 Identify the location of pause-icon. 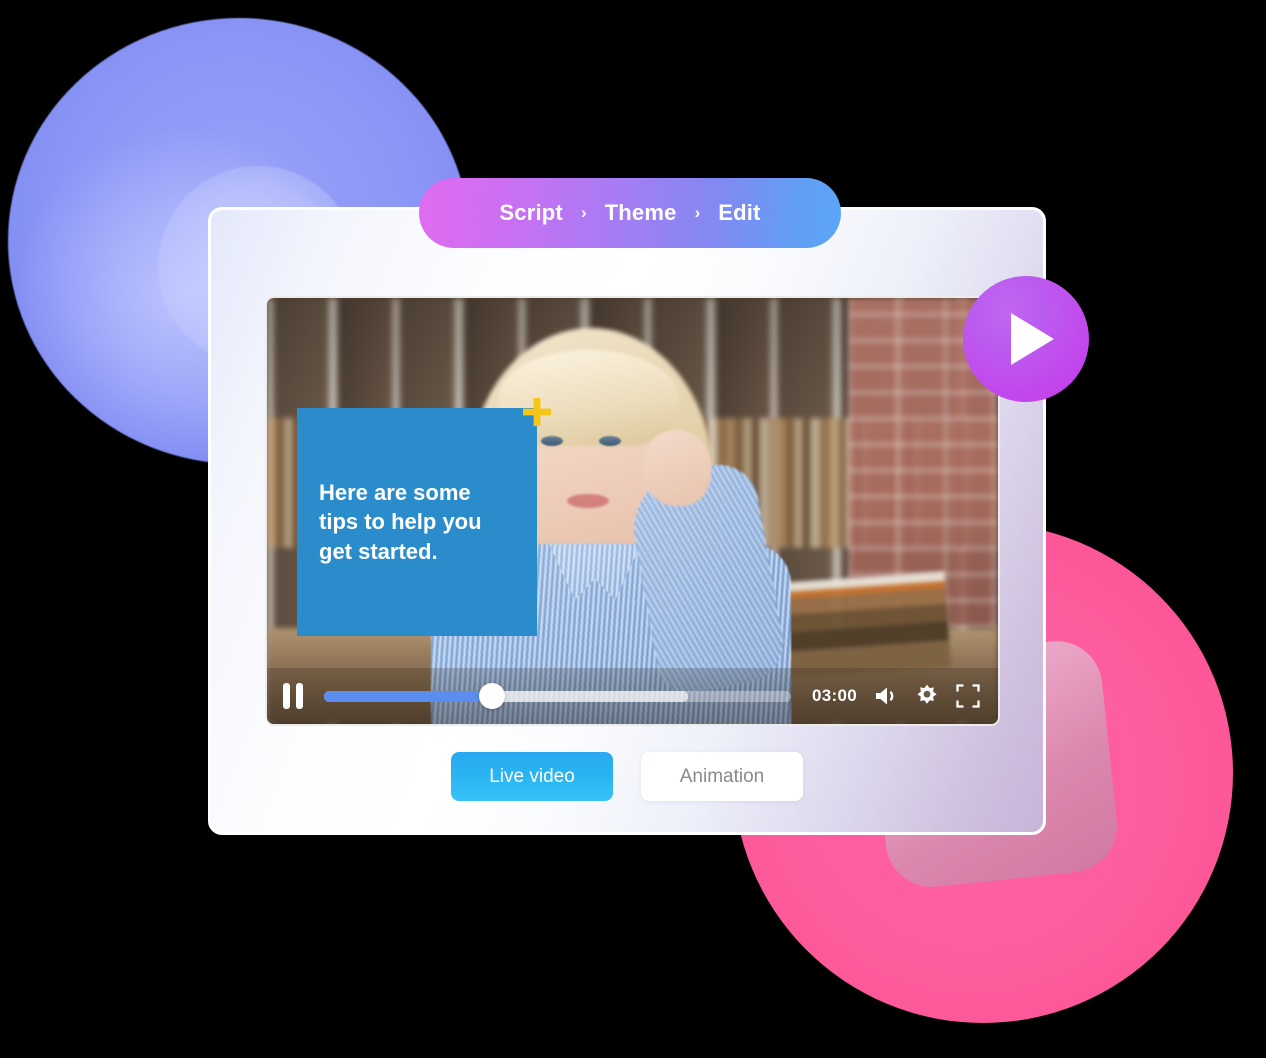
(294, 696).